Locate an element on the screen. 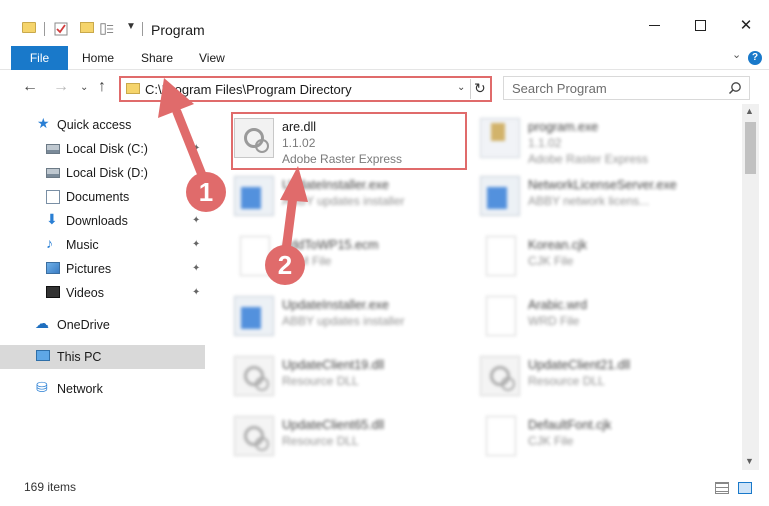 This screenshot has width=769, height=506. cloud-icon: ☁ is located at coordinates (42, 323).